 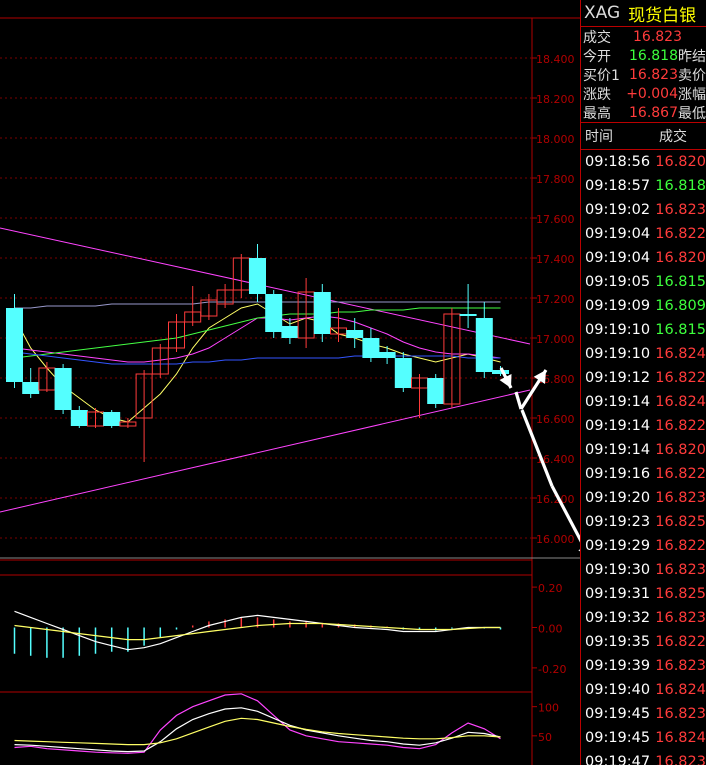 I want to click on symbol-header: XAG 现货白银, so click(x=643, y=13).